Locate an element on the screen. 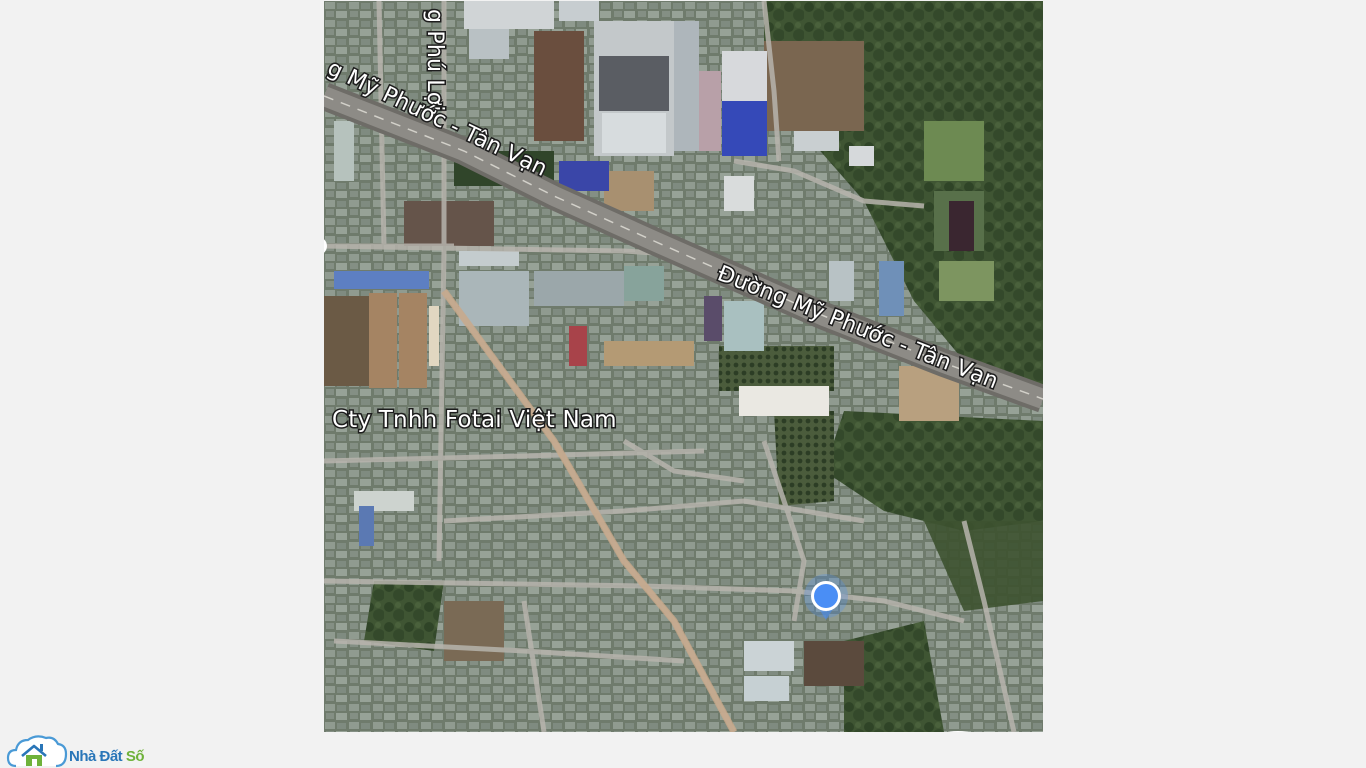  brand-name-part-b: Số is located at coordinates (135, 756).